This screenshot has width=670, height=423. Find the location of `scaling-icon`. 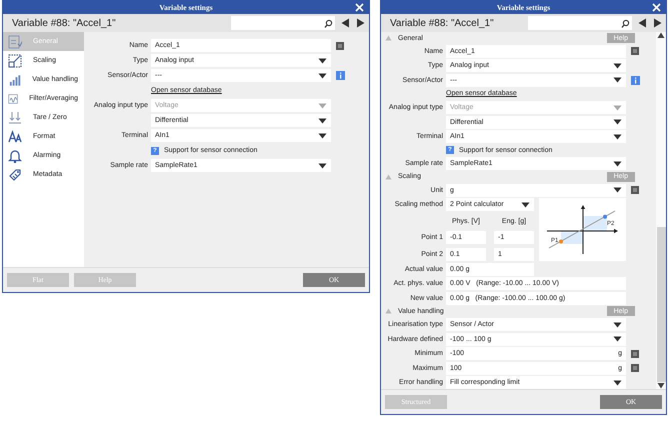

scaling-icon is located at coordinates (15, 61).